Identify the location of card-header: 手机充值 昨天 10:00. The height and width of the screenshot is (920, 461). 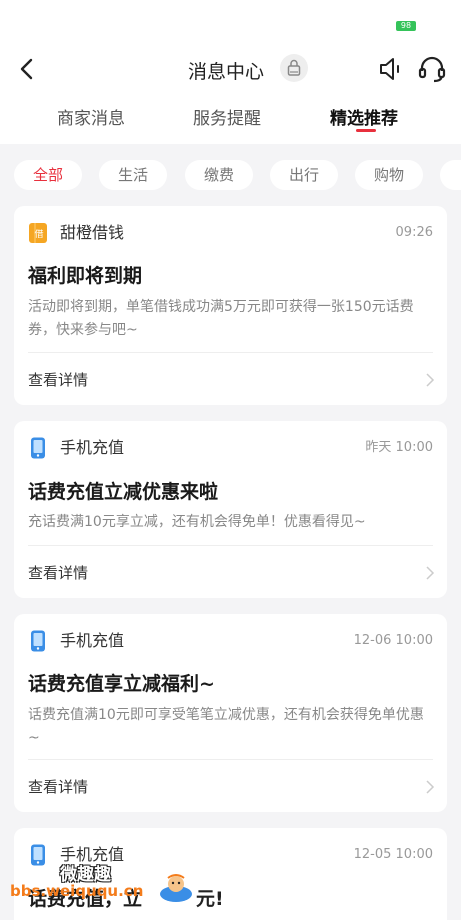
(230, 448).